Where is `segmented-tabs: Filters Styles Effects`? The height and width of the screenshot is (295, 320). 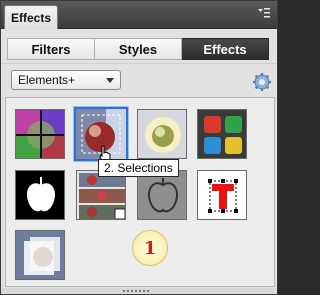 segmented-tabs: Filters Styles Effects is located at coordinates (138, 49).